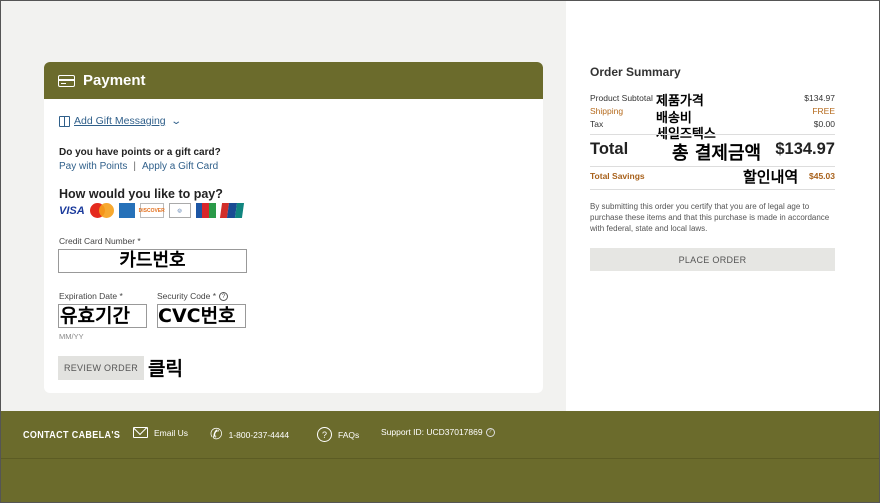 The width and height of the screenshot is (880, 503). What do you see at coordinates (712, 98) in the screenshot?
I see `product-subtotal-row: Product Subtotal $134.97` at bounding box center [712, 98].